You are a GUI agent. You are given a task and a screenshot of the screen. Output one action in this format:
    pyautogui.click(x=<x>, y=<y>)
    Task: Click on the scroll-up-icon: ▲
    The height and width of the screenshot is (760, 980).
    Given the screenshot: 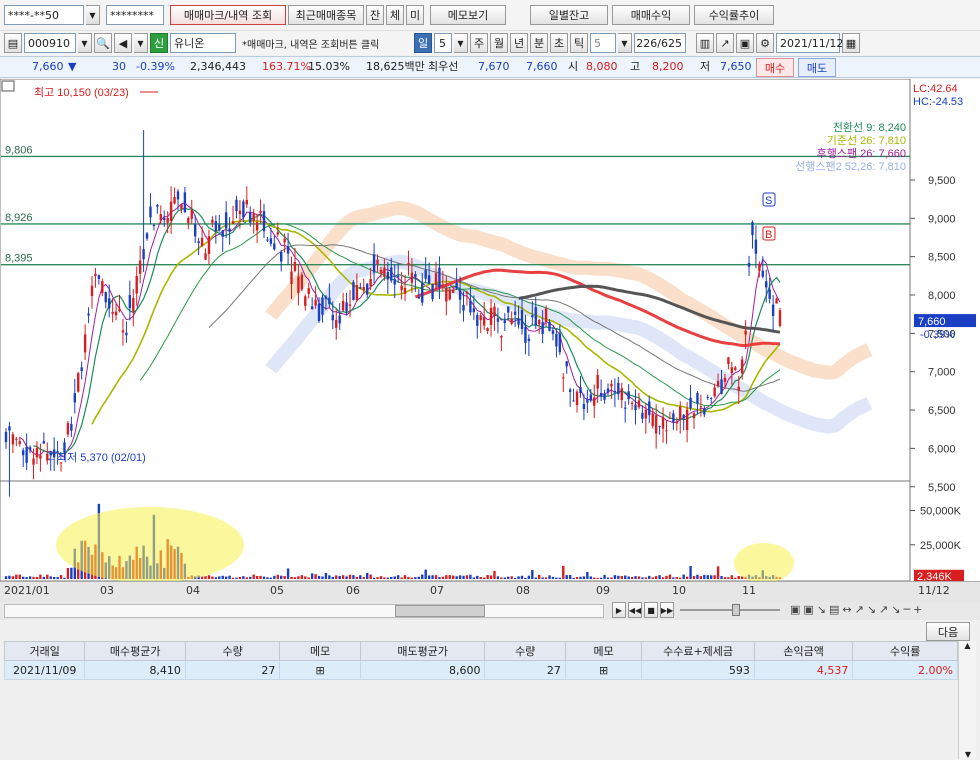 What is the action you would take?
    pyautogui.click(x=967, y=645)
    